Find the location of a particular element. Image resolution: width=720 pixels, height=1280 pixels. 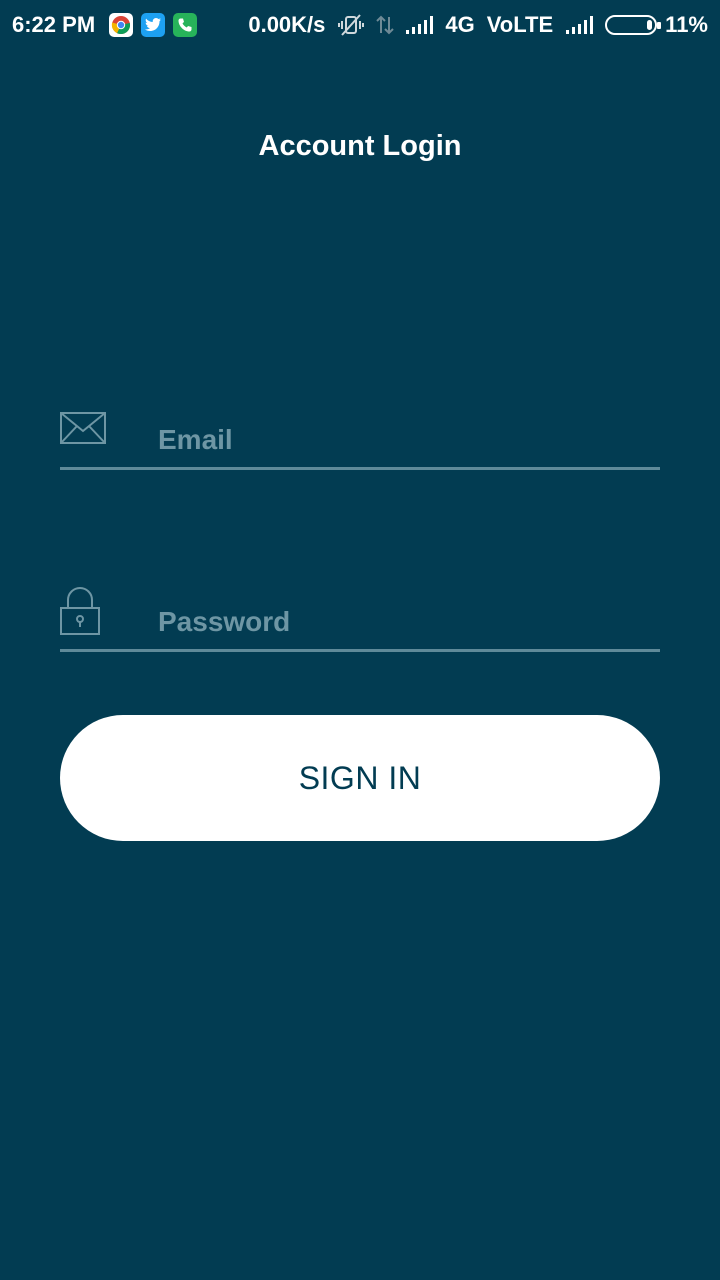

status-time: 6:22 PM is located at coordinates (54, 24).